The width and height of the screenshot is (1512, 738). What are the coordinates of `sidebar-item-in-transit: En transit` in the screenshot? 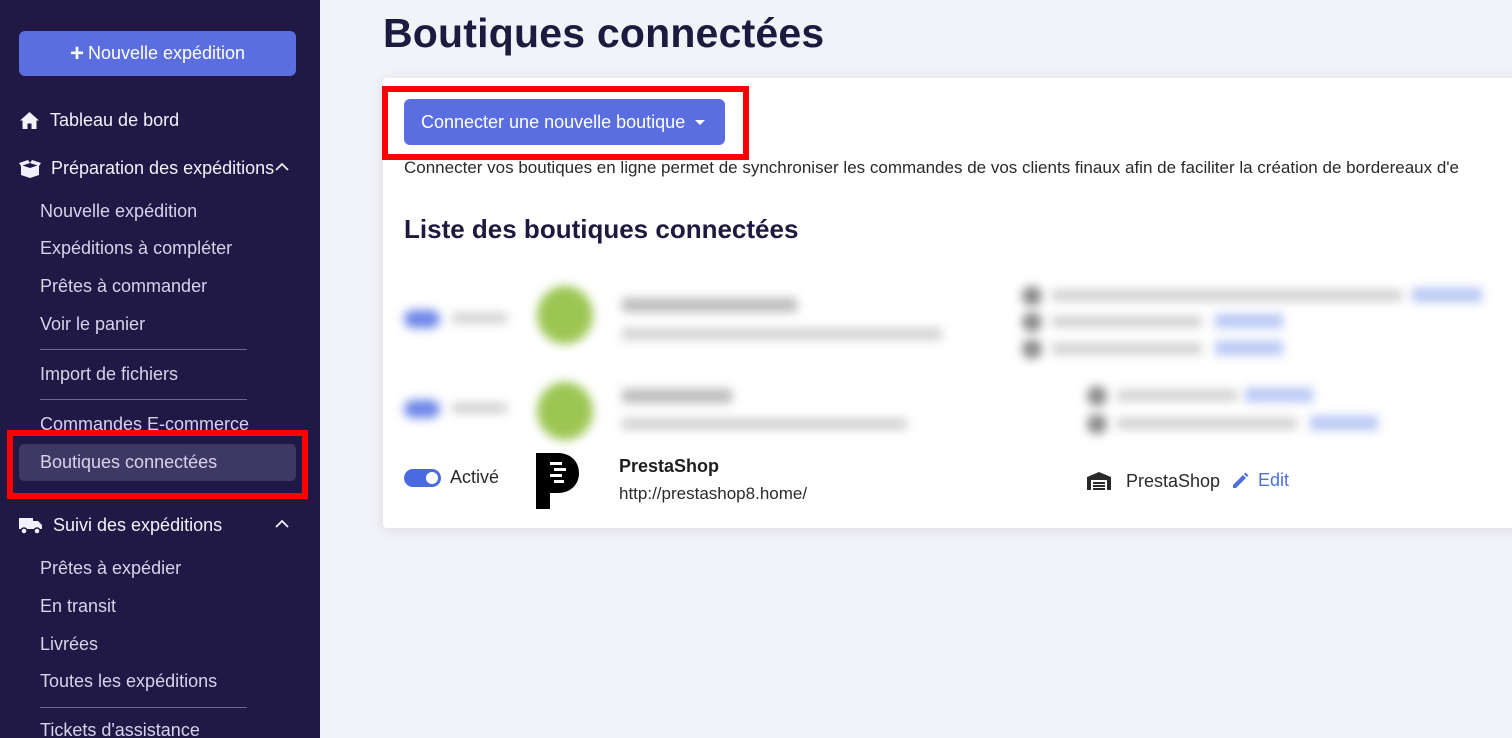 It's located at (78, 606).